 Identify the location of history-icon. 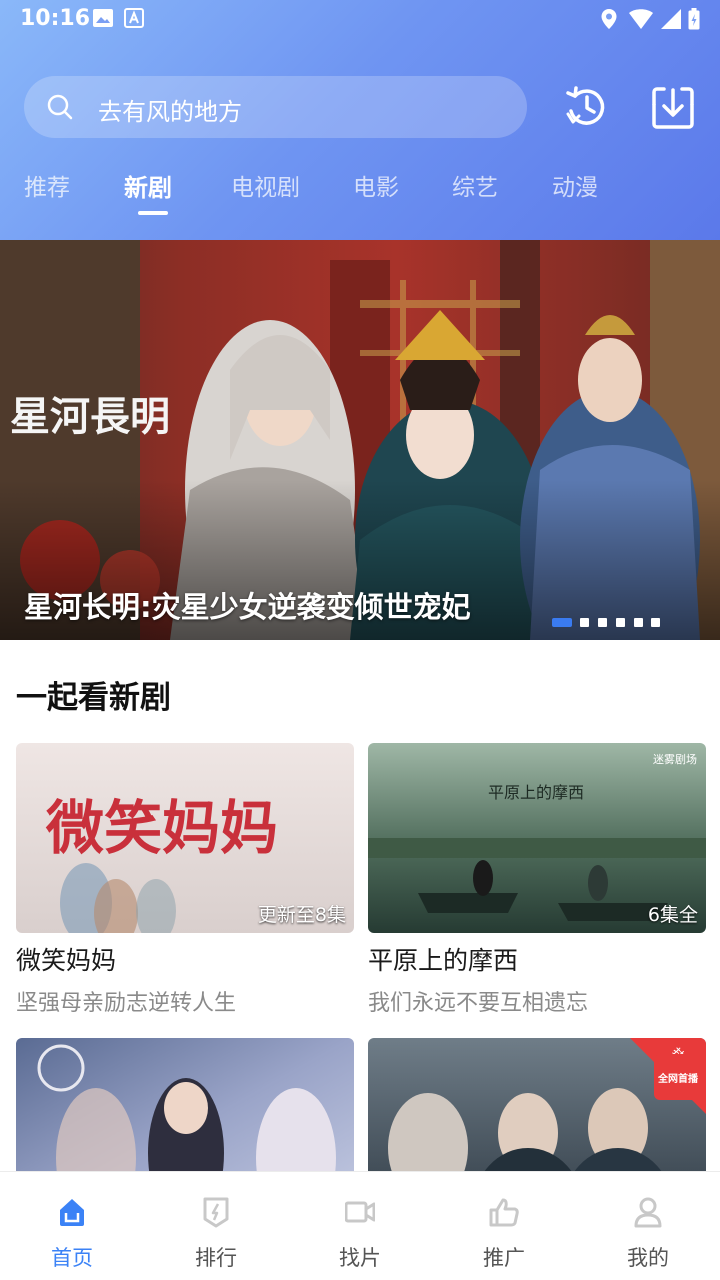
(585, 105).